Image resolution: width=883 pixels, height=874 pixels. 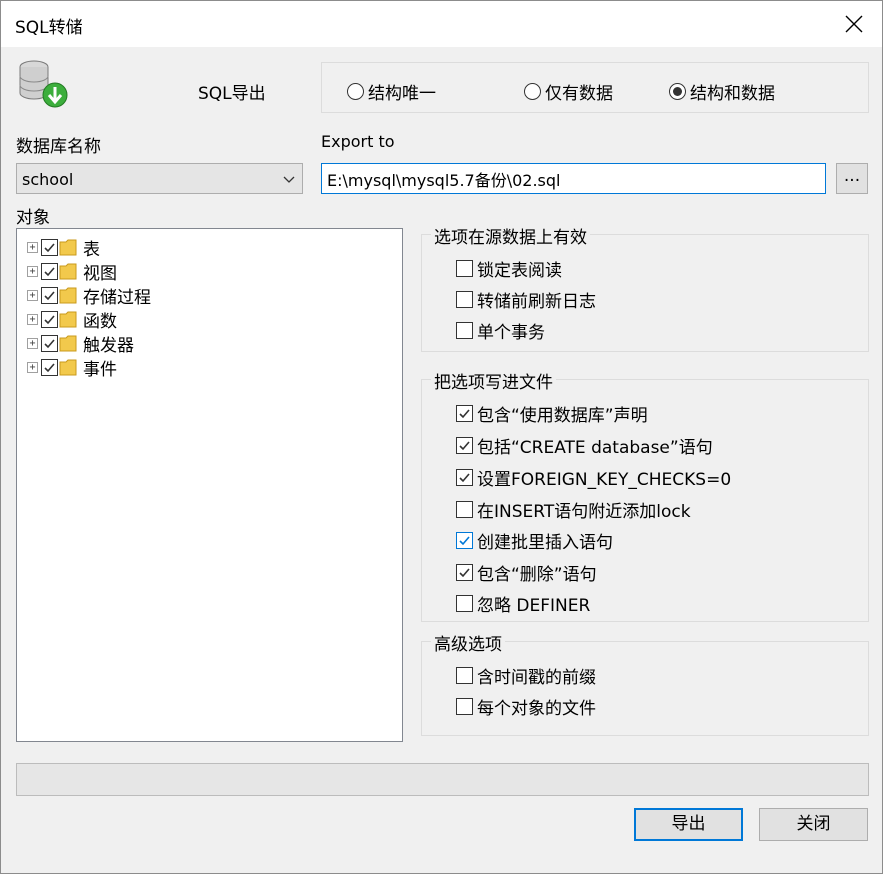 I want to click on option-label: 单个事务, so click(x=511, y=333).